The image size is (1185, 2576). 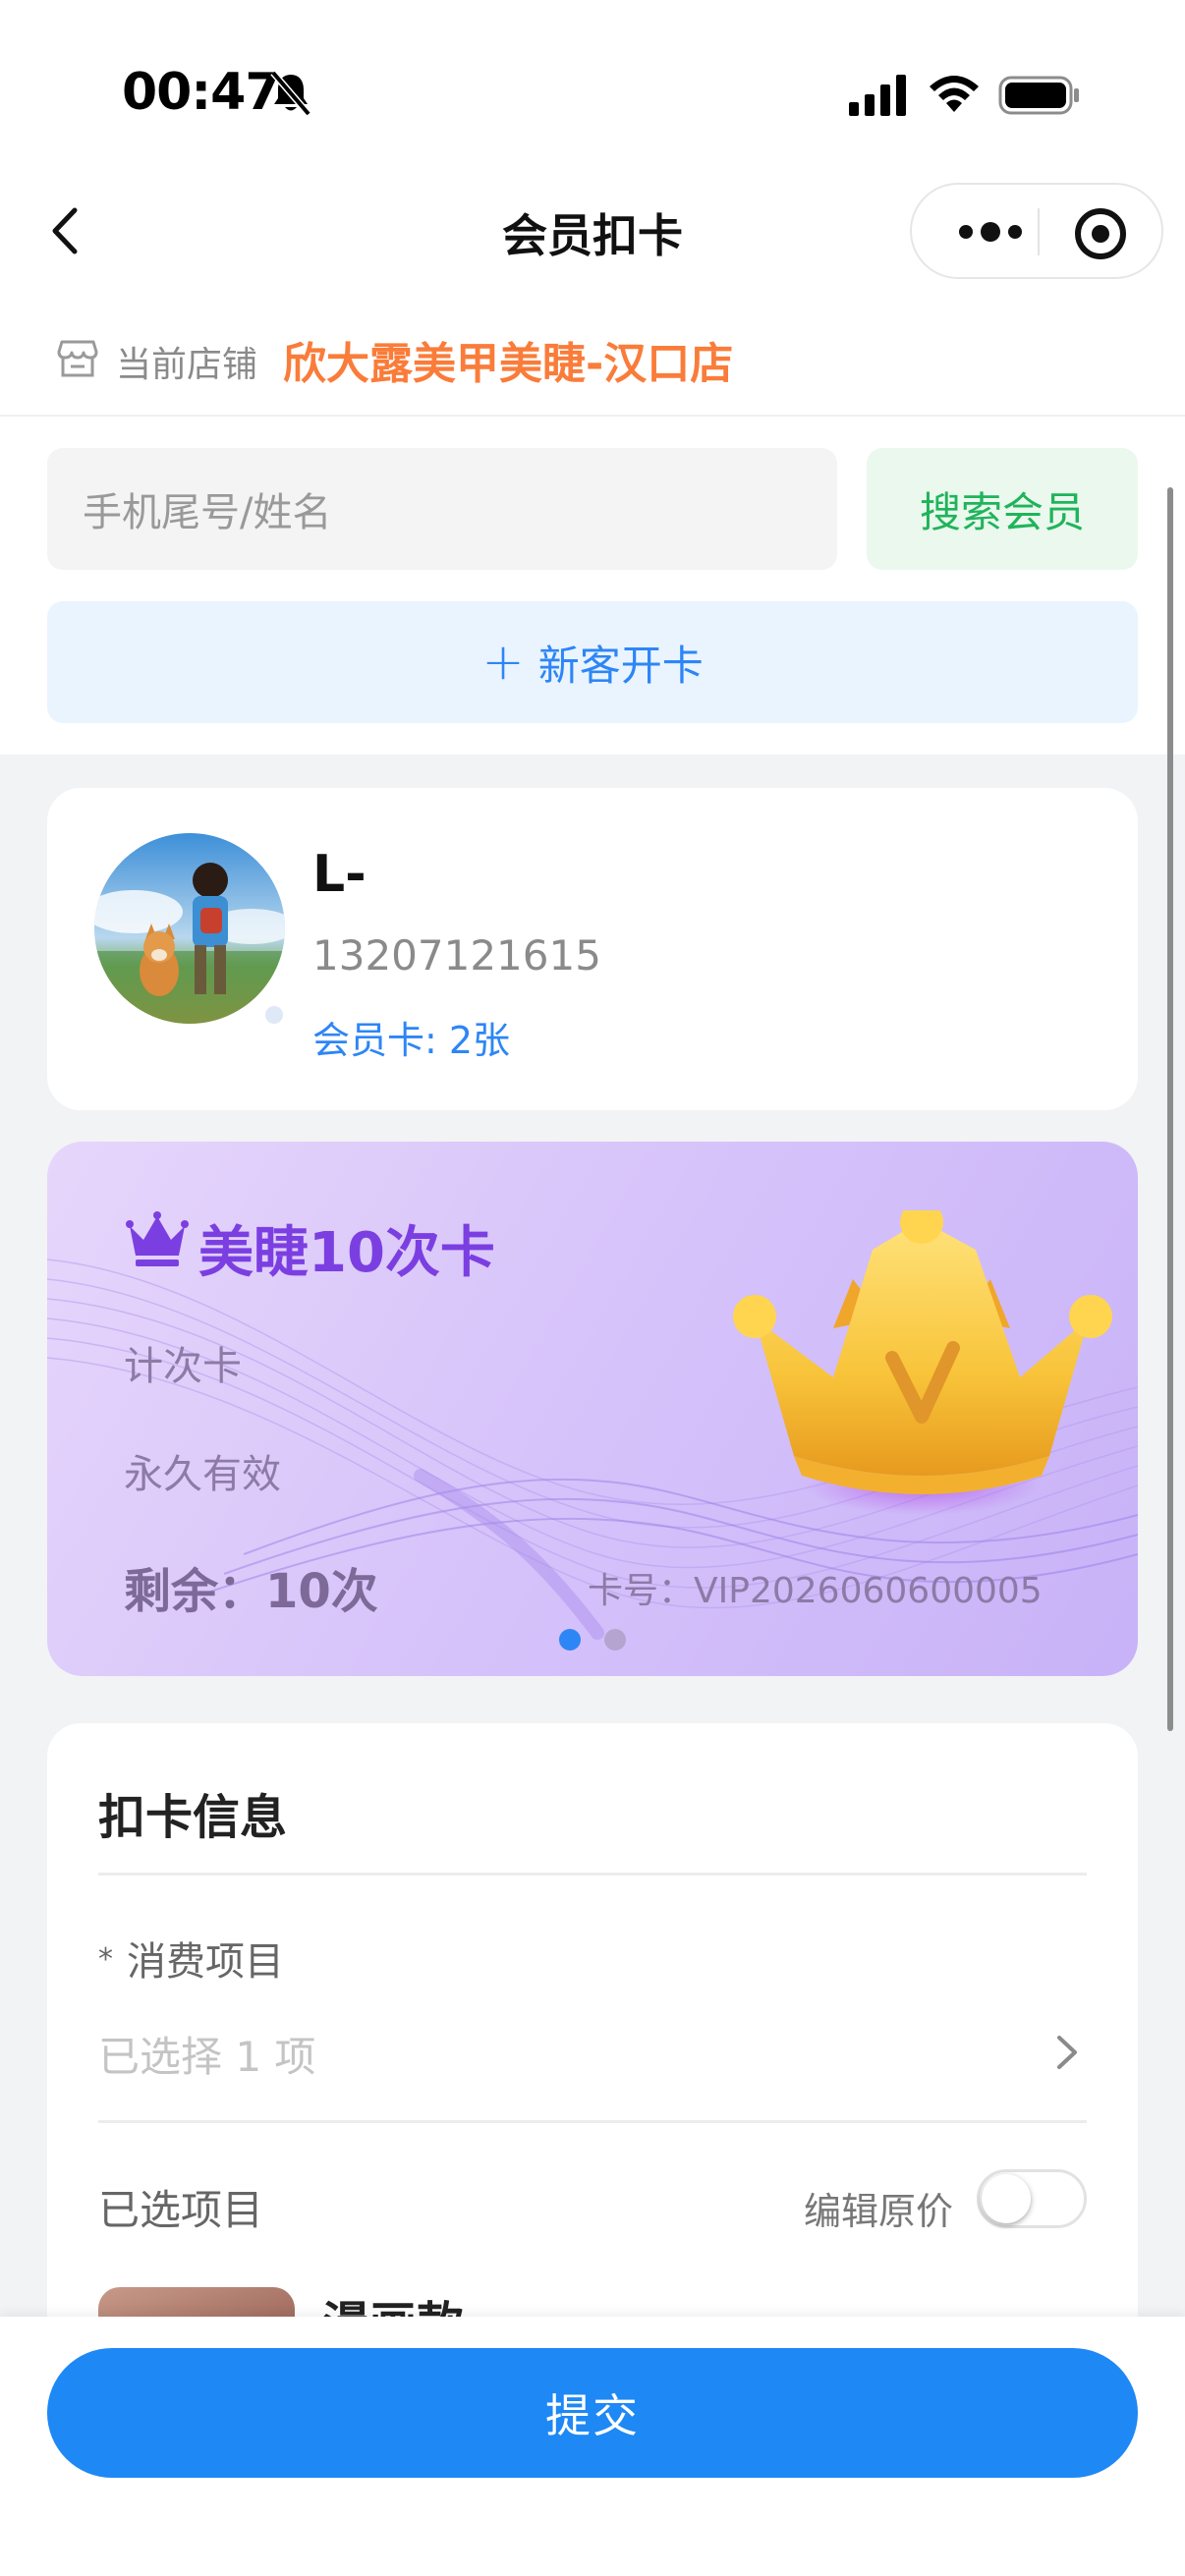 What do you see at coordinates (991, 232) in the screenshot?
I see `more-dots-icon` at bounding box center [991, 232].